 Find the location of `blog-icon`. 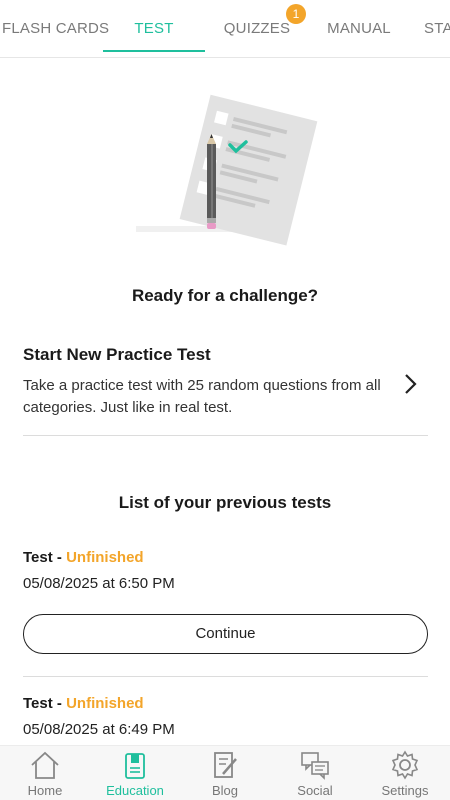

blog-icon is located at coordinates (225, 765).